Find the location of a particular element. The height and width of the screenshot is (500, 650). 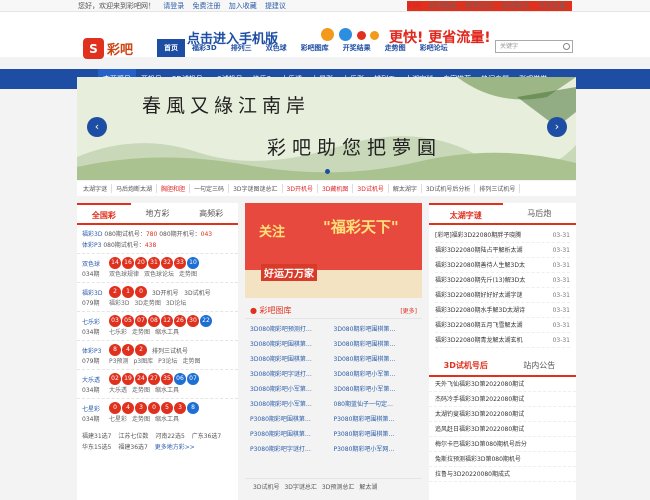

mid-link: 解太湖 is located at coordinates (368, 486).